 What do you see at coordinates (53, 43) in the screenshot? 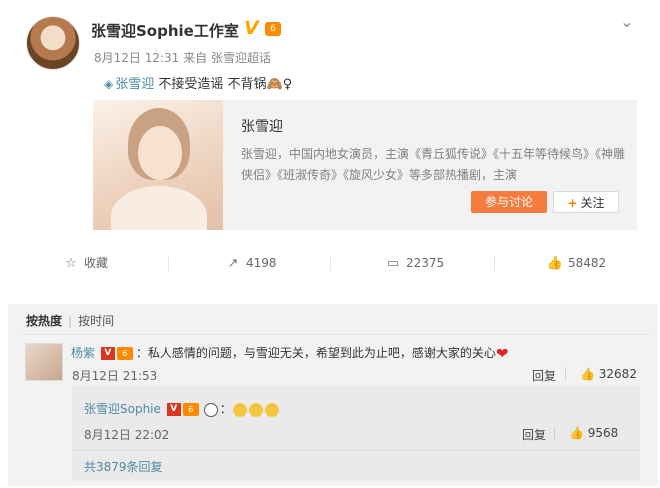
I see `author-avatar` at bounding box center [53, 43].